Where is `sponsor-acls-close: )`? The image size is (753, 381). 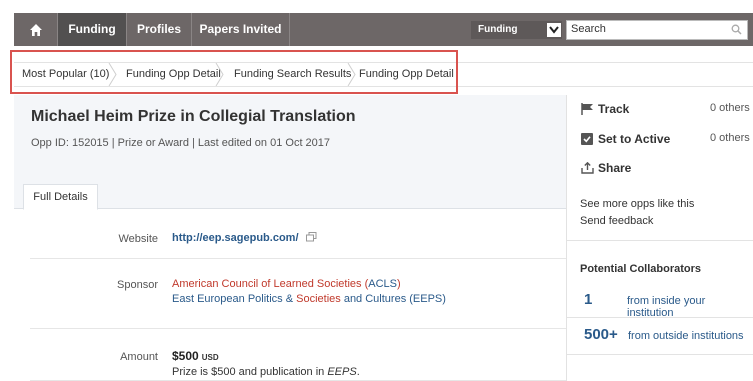 sponsor-acls-close: ) is located at coordinates (399, 284).